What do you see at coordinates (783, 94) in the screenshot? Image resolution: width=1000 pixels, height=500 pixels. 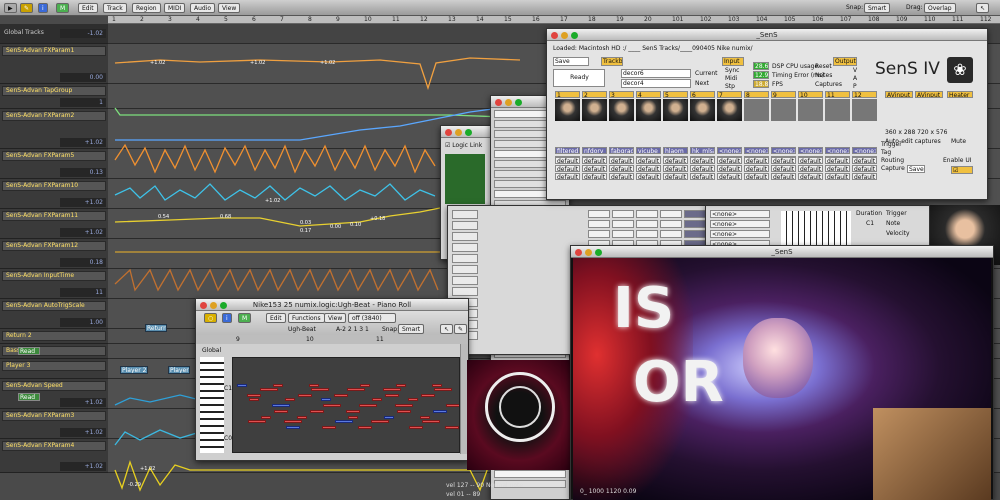 I see `channel-number: 9` at bounding box center [783, 94].